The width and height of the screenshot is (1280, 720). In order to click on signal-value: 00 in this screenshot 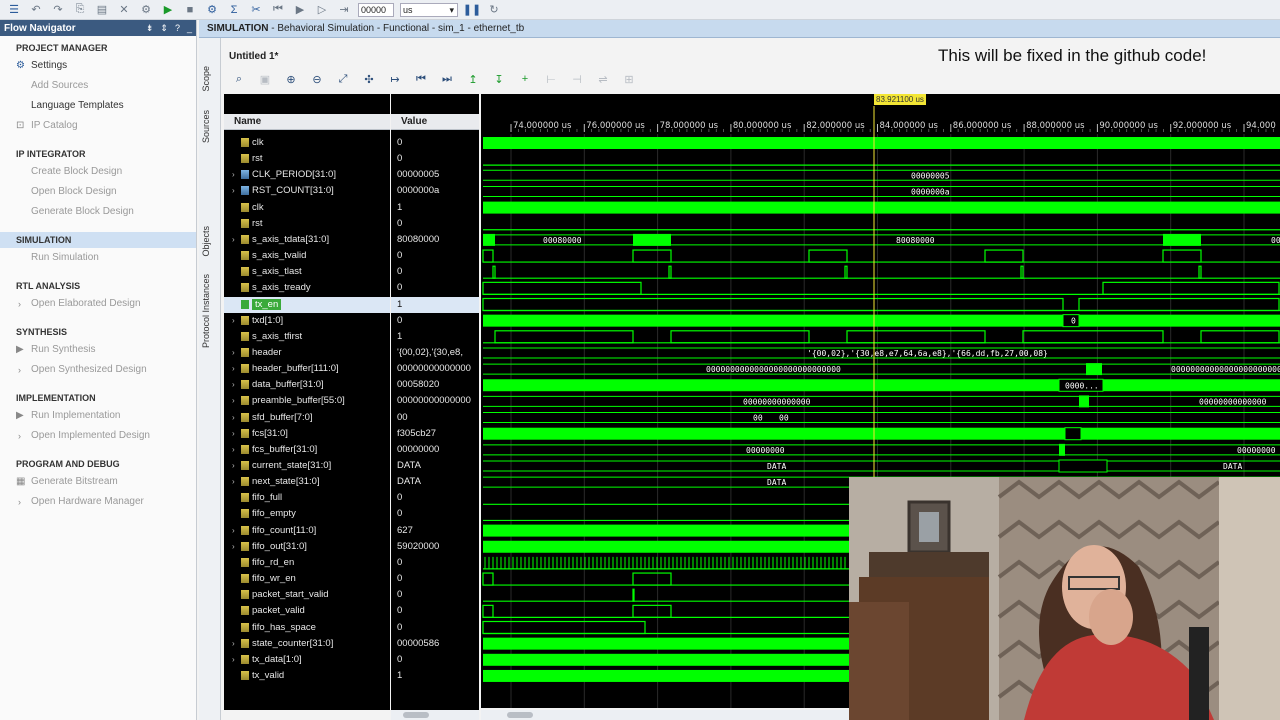, I will do `click(435, 418)`.